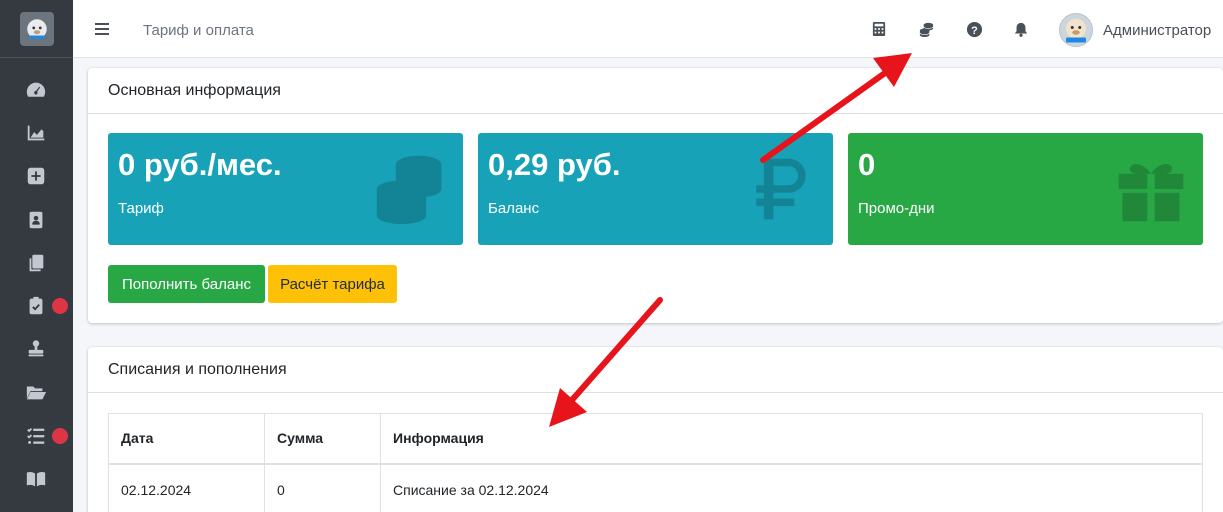 Image resolution: width=1223 pixels, height=512 pixels. I want to click on top-navbar: Тариф и оплата ? Администратор, so click(648, 29).